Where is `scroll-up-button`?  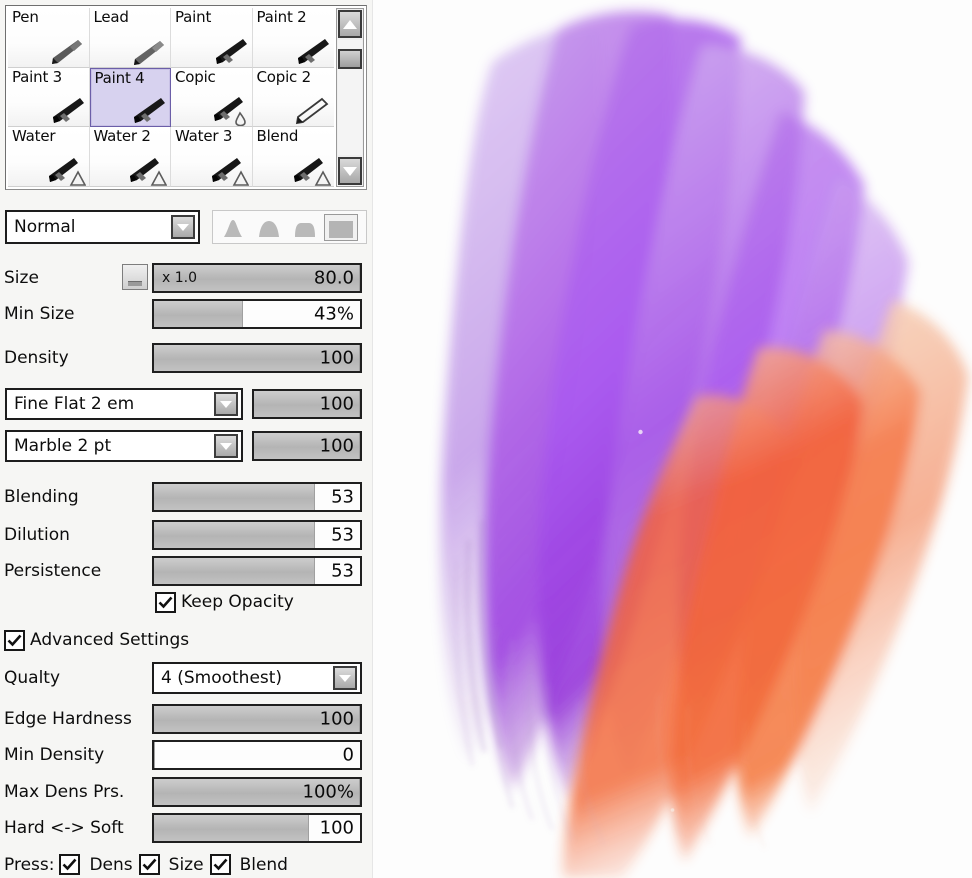 scroll-up-button is located at coordinates (350, 24).